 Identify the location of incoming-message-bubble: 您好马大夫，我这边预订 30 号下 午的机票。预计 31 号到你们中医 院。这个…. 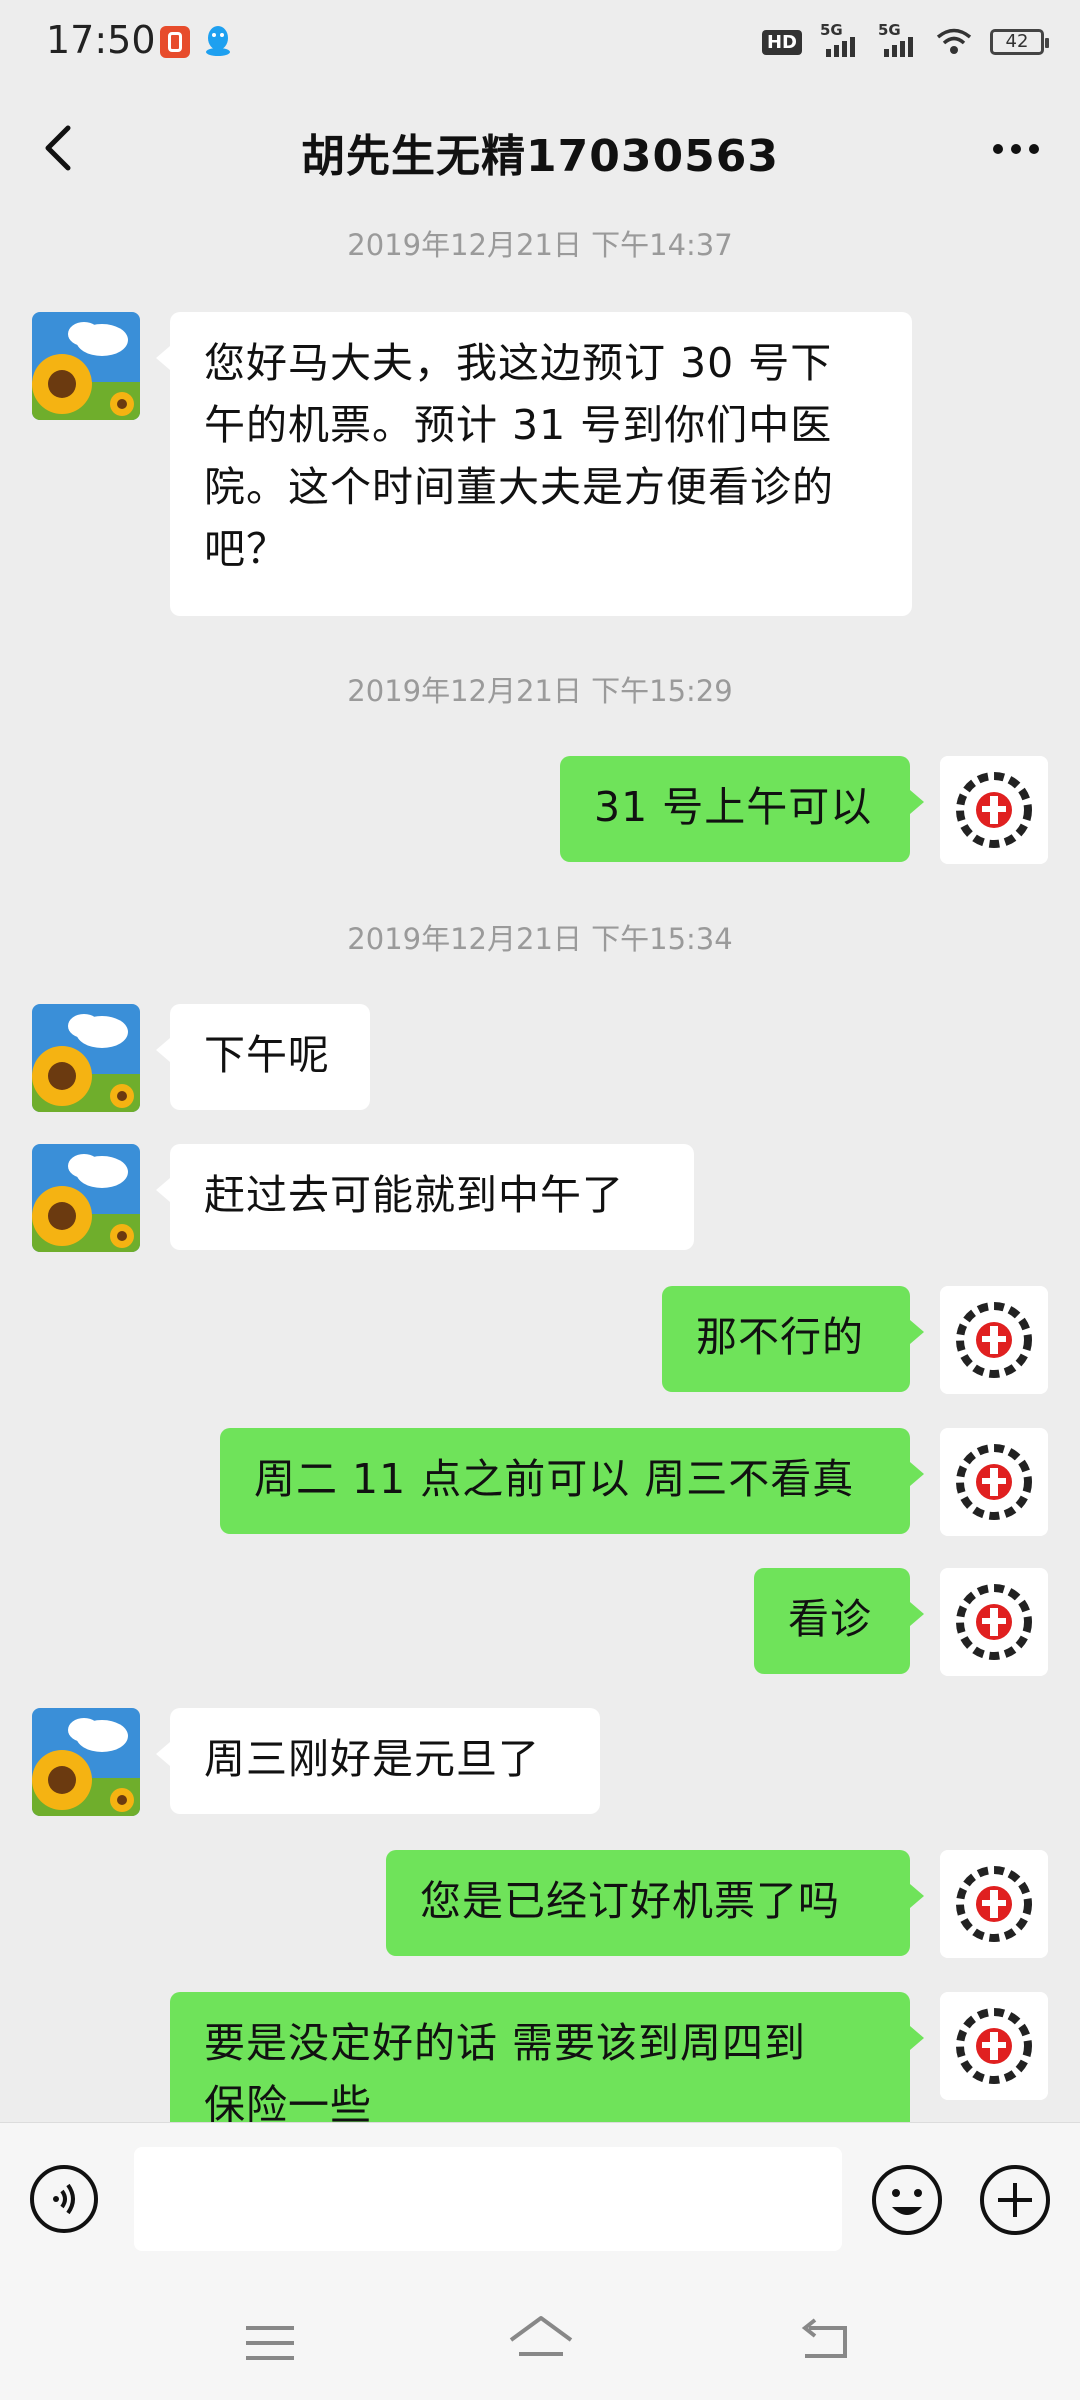
(534, 464).